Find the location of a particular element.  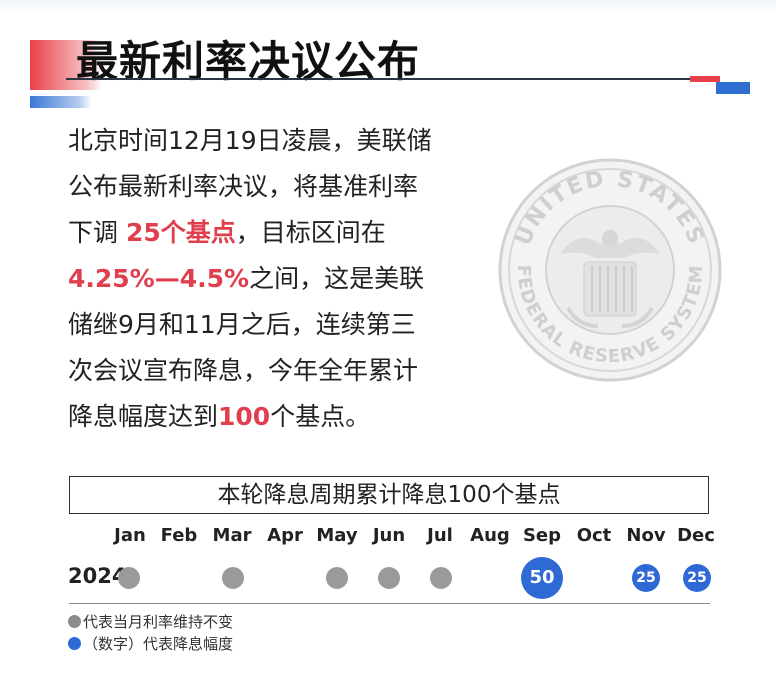

month-nov: Nov is located at coordinates (646, 535).